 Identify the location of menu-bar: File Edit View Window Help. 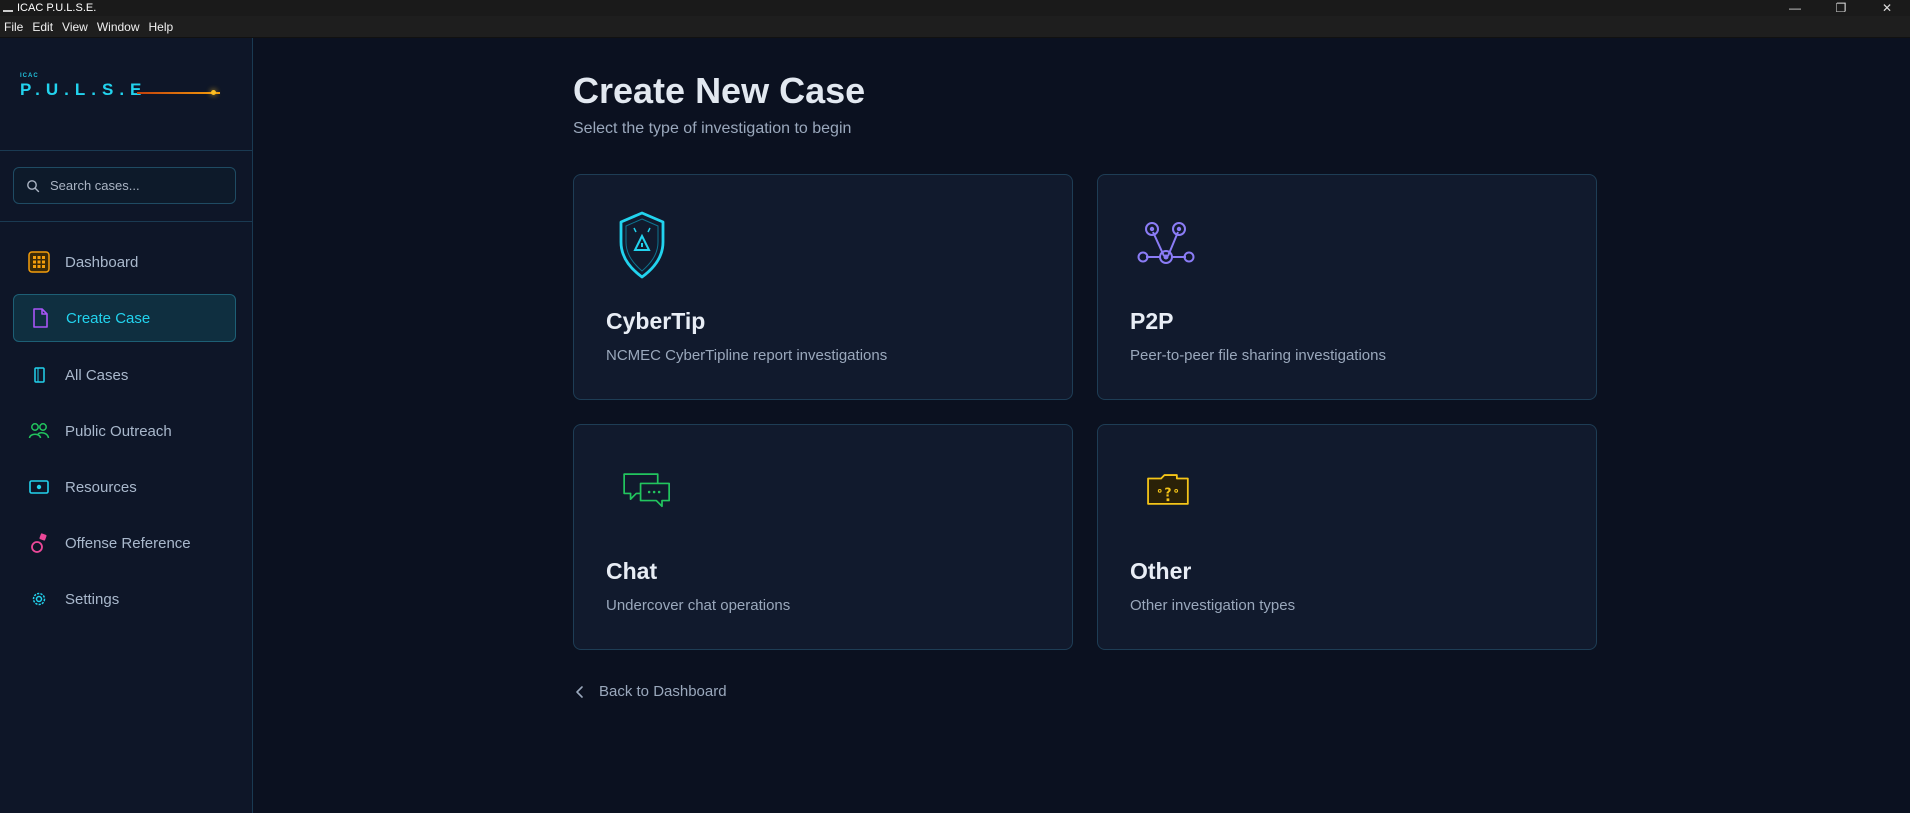
(955, 27).